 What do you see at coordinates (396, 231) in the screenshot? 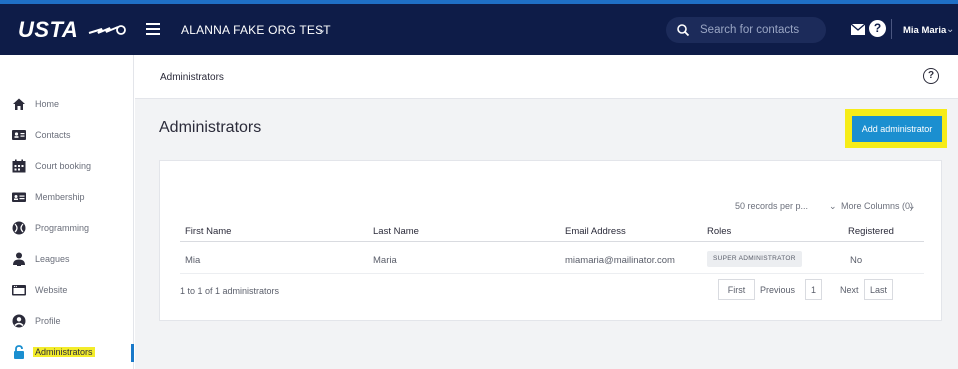
I see `column-header-last-name: Last Name` at bounding box center [396, 231].